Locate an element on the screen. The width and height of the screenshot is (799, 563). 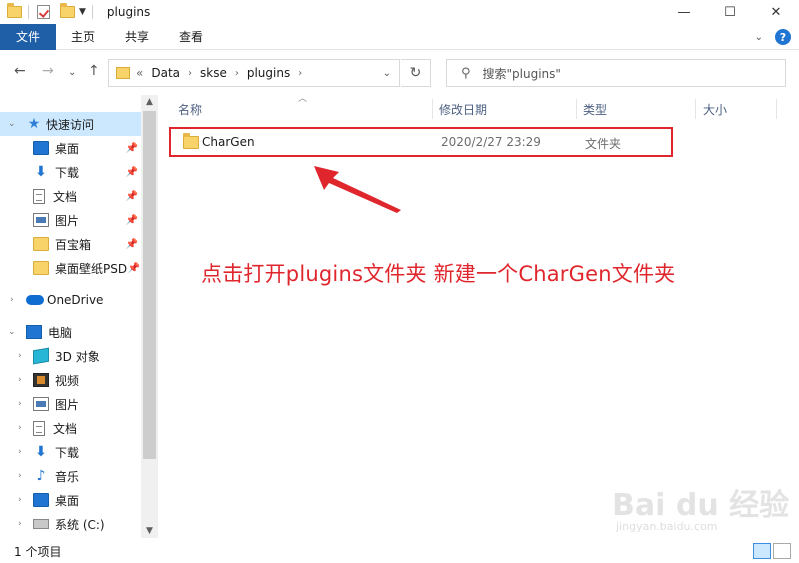
tab-file: 文件 is located at coordinates (28, 36).